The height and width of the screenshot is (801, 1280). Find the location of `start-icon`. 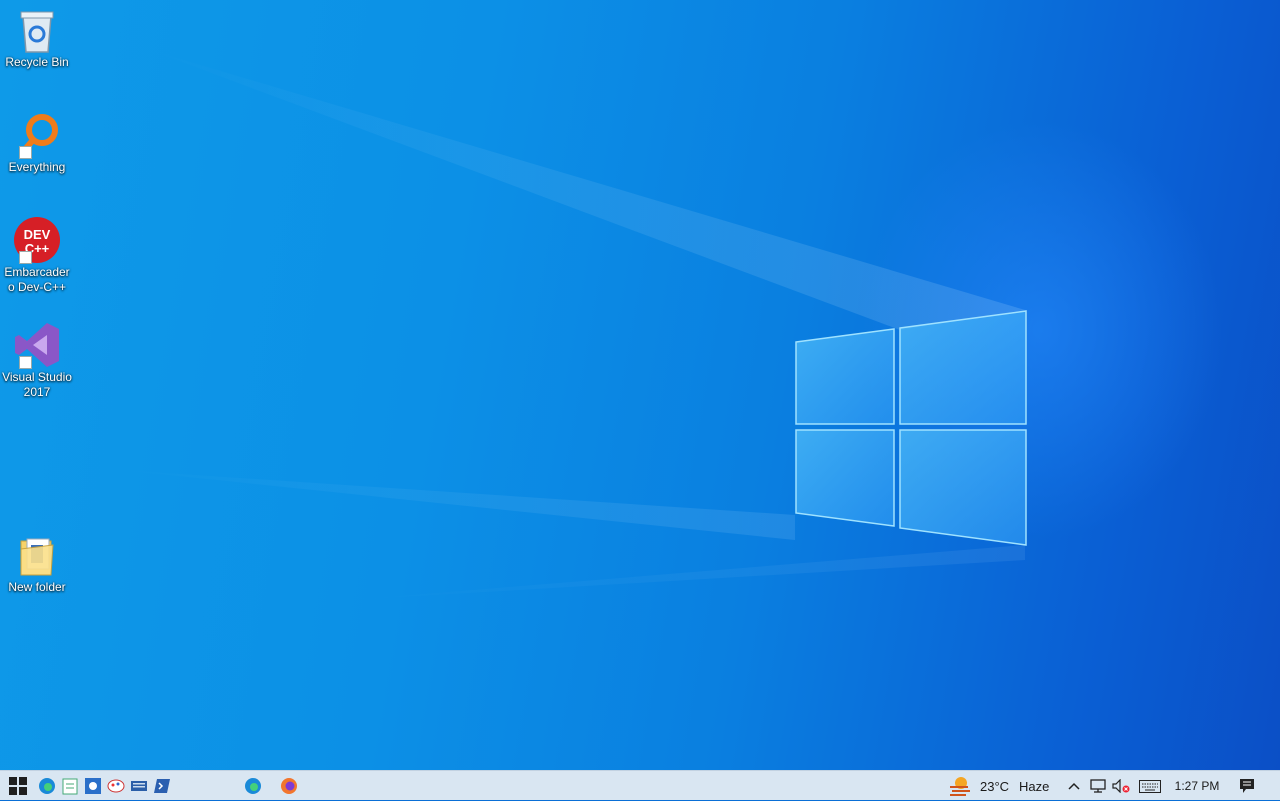

start-icon is located at coordinates (18, 786).